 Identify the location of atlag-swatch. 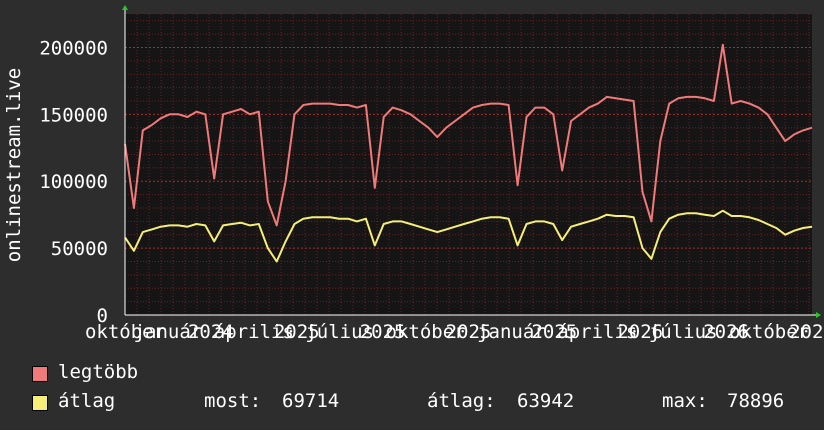
(40, 403).